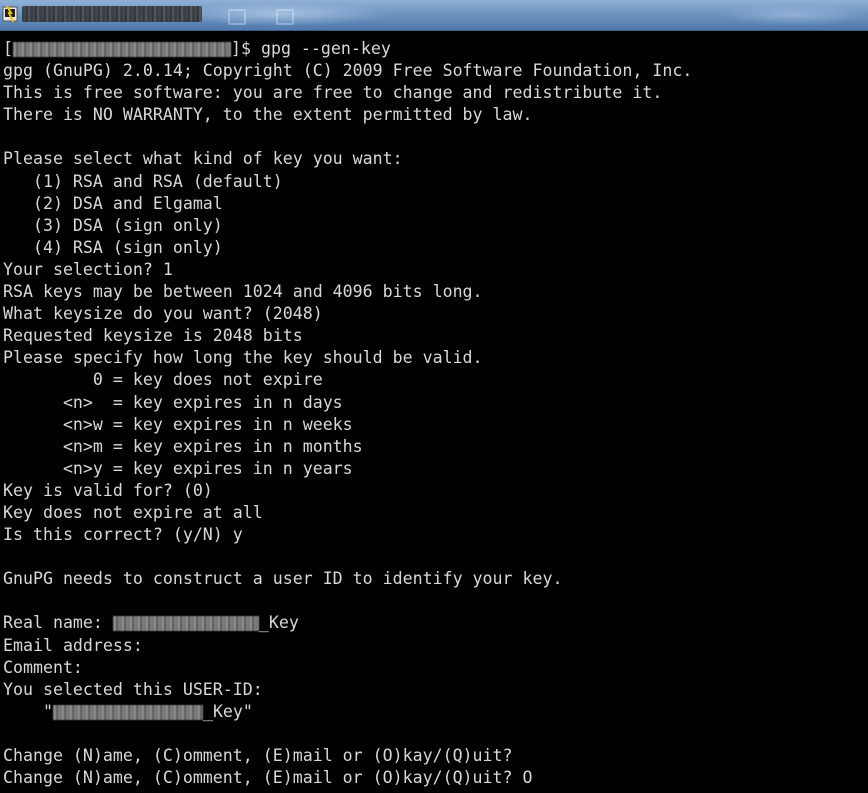  I want to click on window-title-redacted, so click(112, 14).